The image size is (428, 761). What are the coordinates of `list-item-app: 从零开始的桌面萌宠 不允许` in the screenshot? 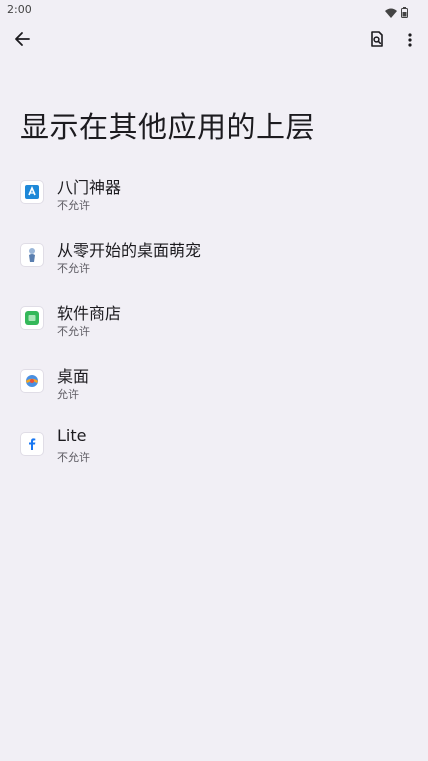 It's located at (214, 254).